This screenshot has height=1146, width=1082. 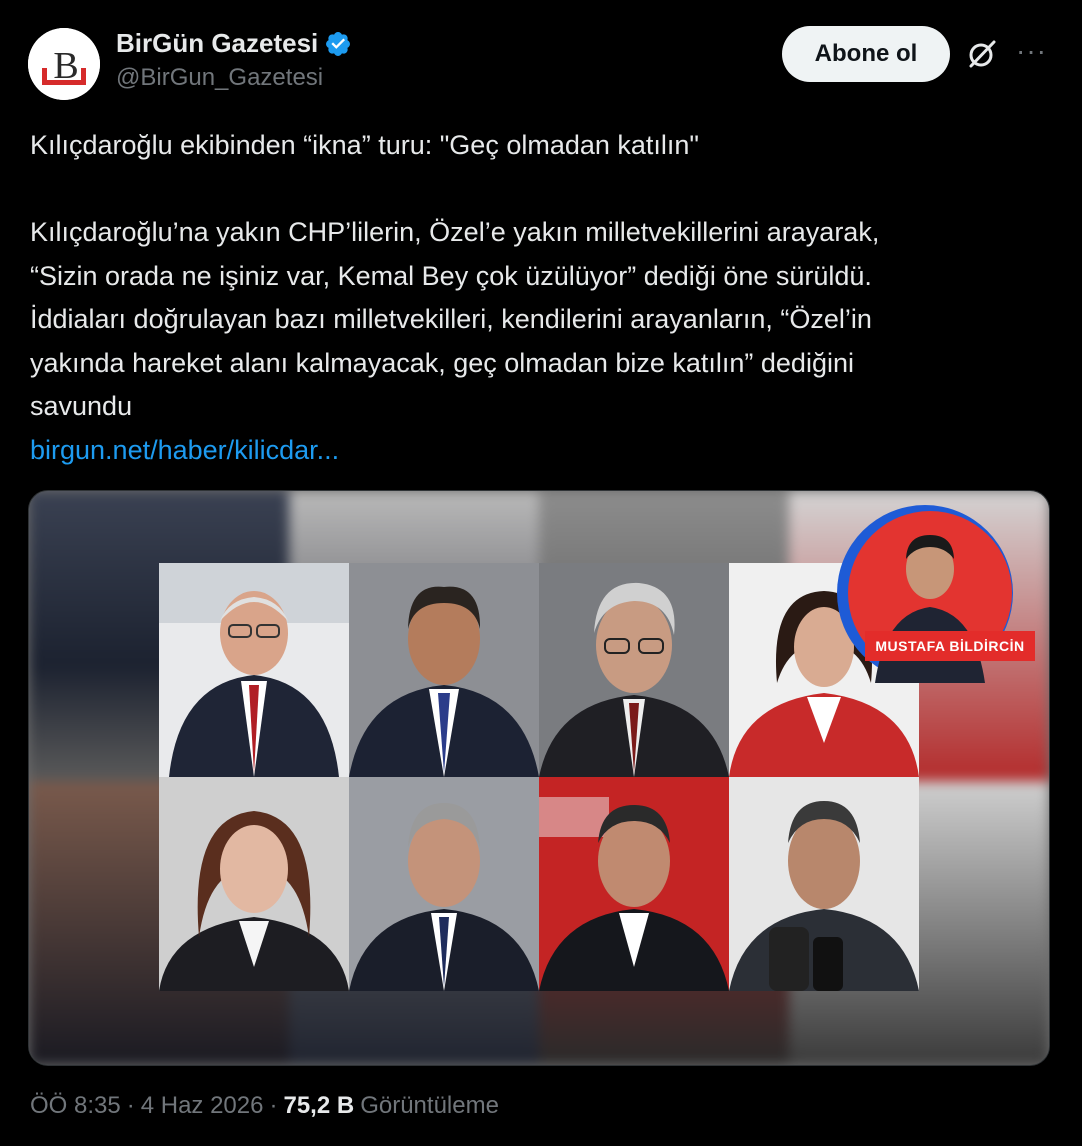 What do you see at coordinates (1031, 53) in the screenshot?
I see `more-options-icon: ···` at bounding box center [1031, 53].